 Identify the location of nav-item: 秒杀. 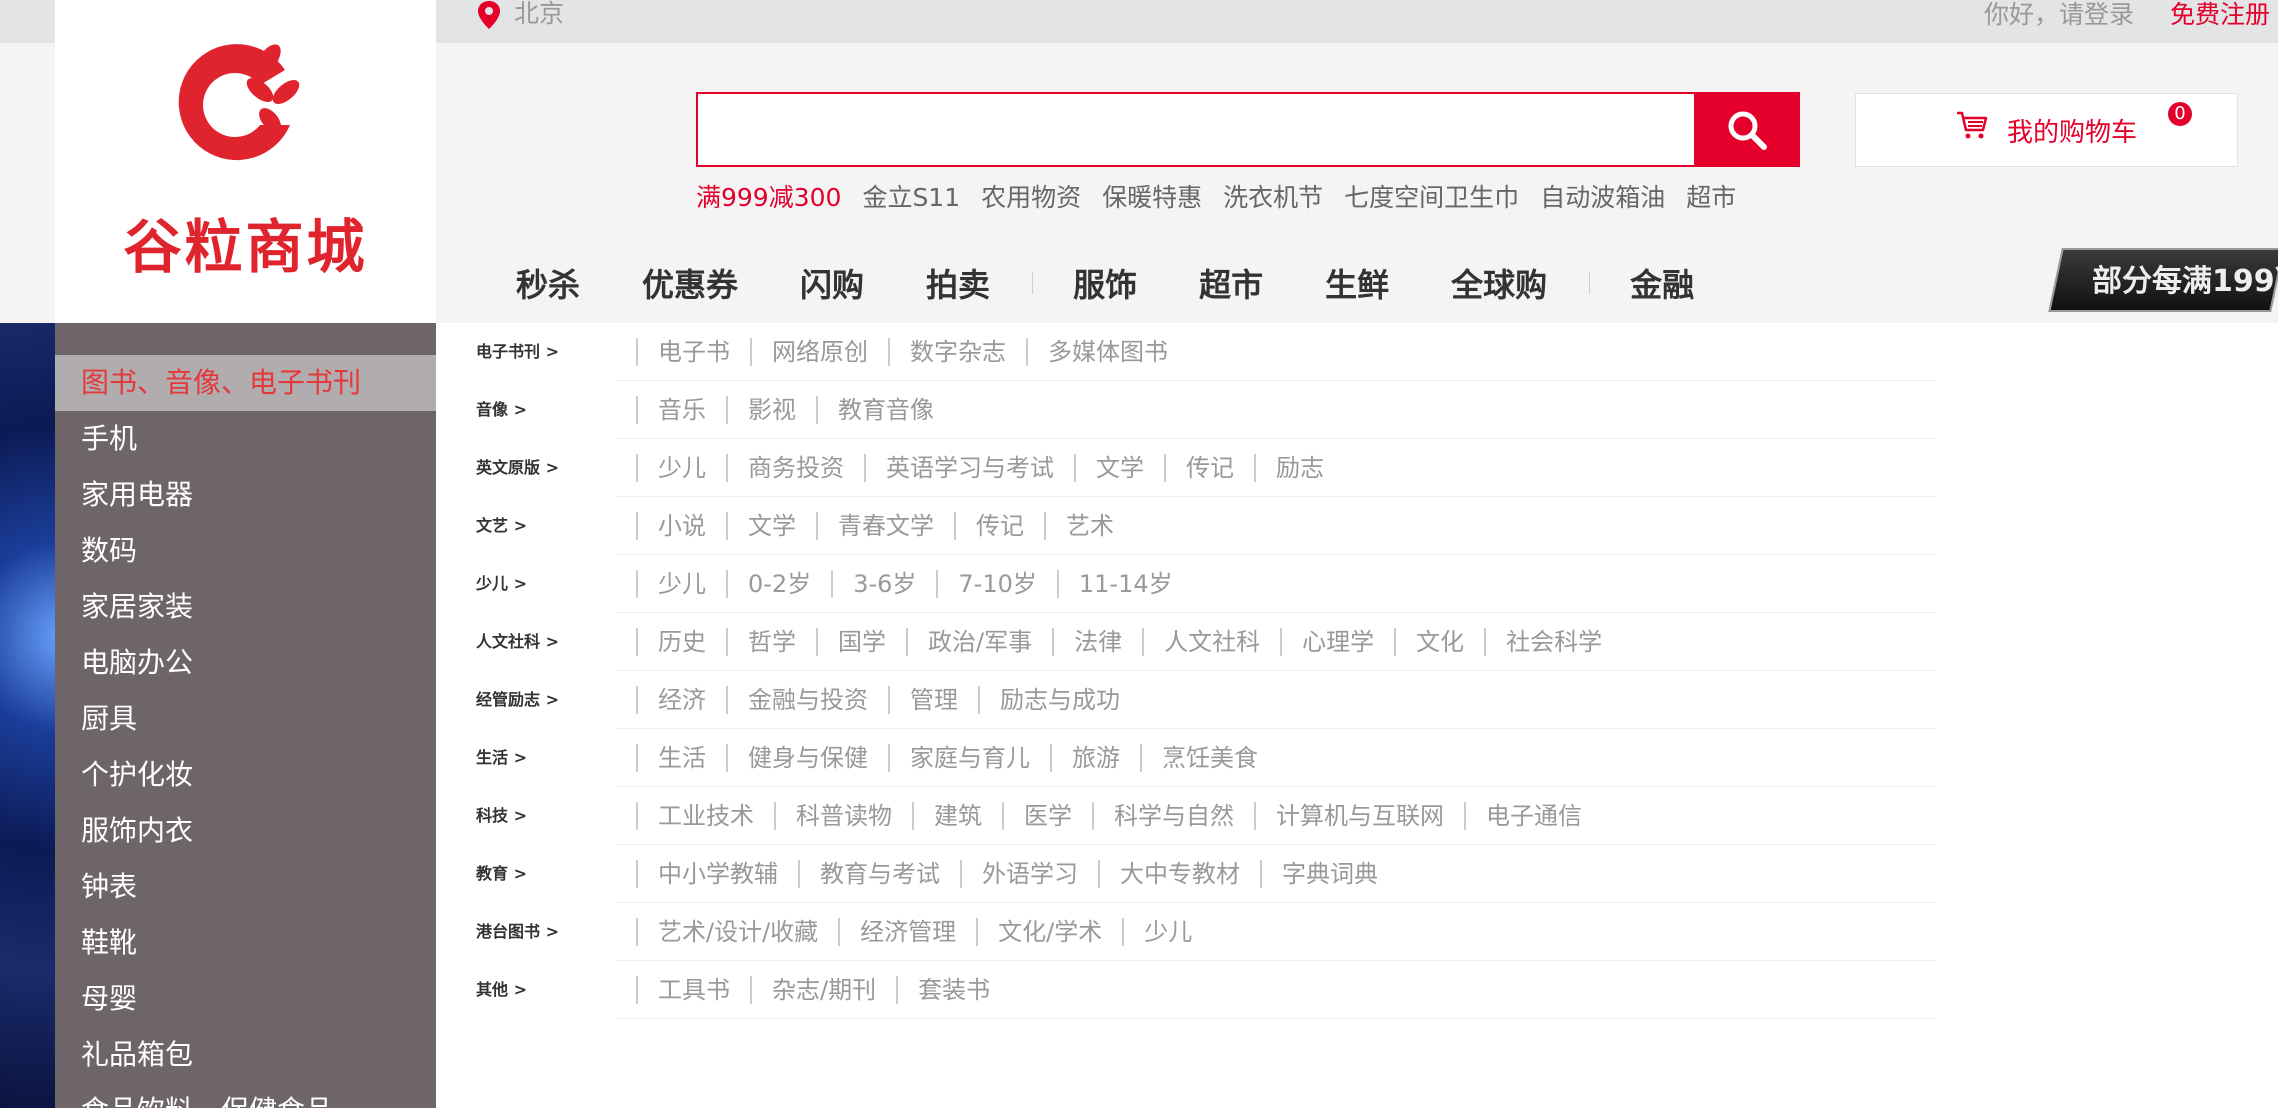
(548, 283).